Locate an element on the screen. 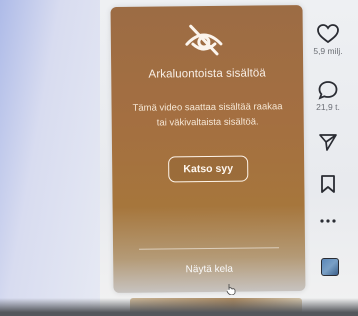 This screenshot has height=316, width=358. see-why-button: Katso syy is located at coordinates (208, 169).